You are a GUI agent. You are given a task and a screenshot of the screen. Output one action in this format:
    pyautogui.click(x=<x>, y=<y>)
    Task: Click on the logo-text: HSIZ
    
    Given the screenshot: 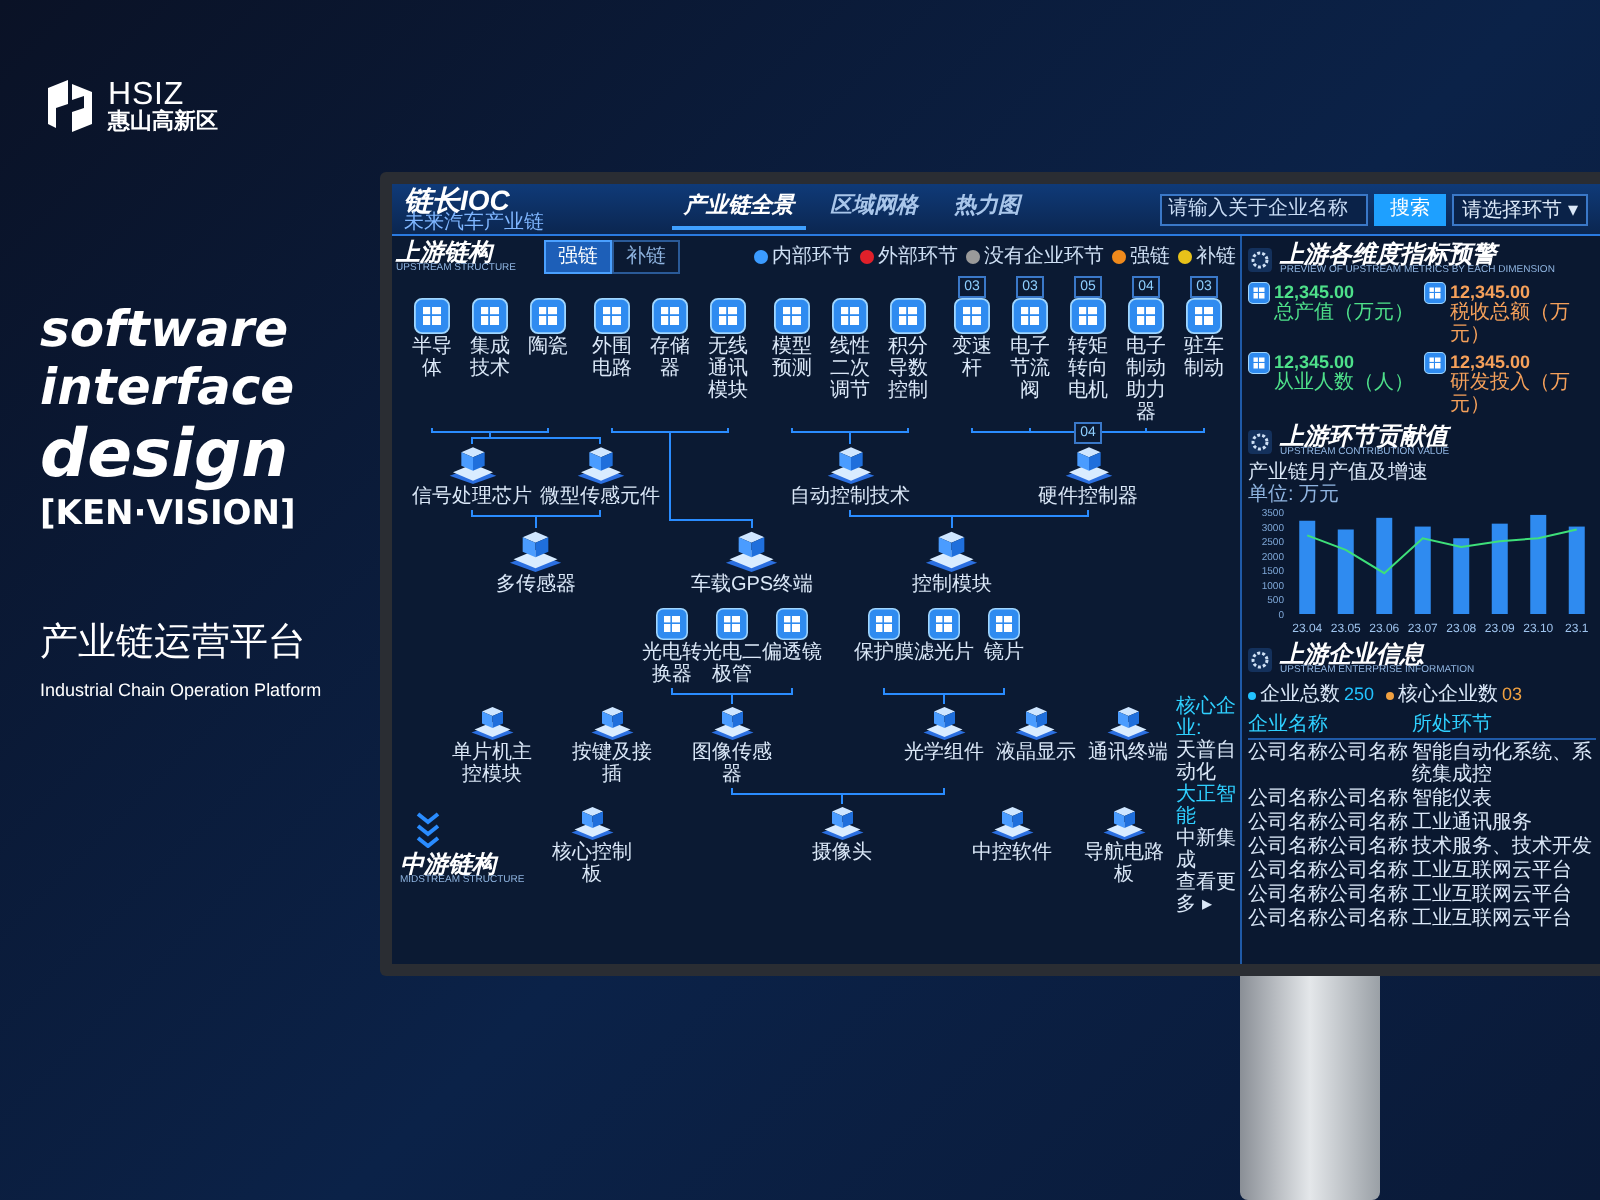 What is the action you would take?
    pyautogui.click(x=146, y=95)
    